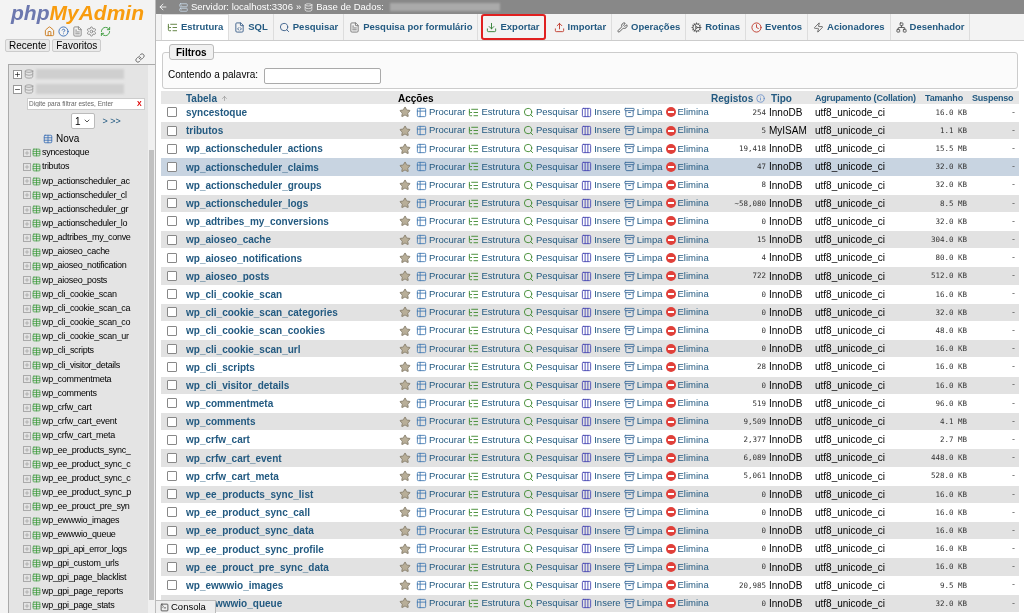 Image resolution: width=1024 pixels, height=613 pixels. What do you see at coordinates (86, 181) in the screenshot?
I see `table-link: wp_actionscheduler_ac` at bounding box center [86, 181].